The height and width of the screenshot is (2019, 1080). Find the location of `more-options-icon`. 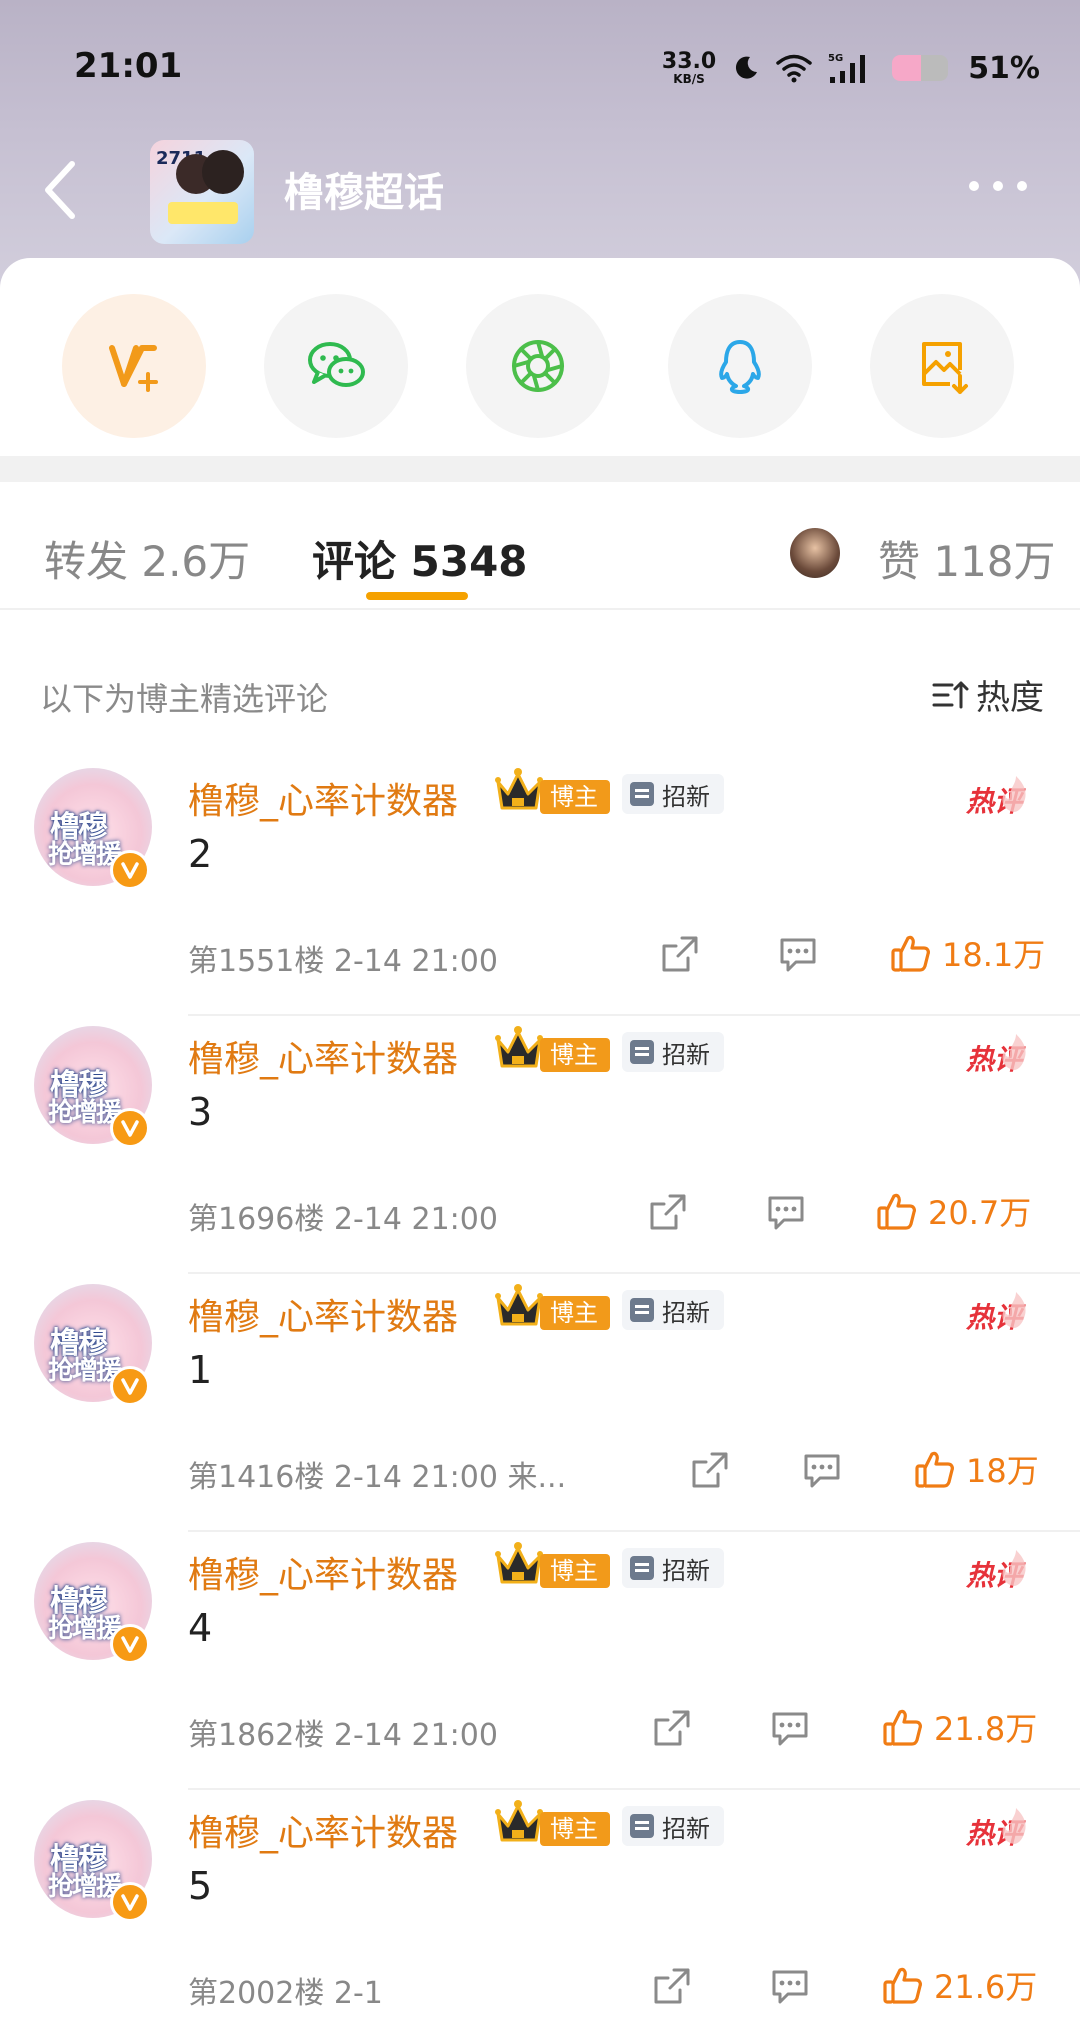

more-options-icon is located at coordinates (998, 186).